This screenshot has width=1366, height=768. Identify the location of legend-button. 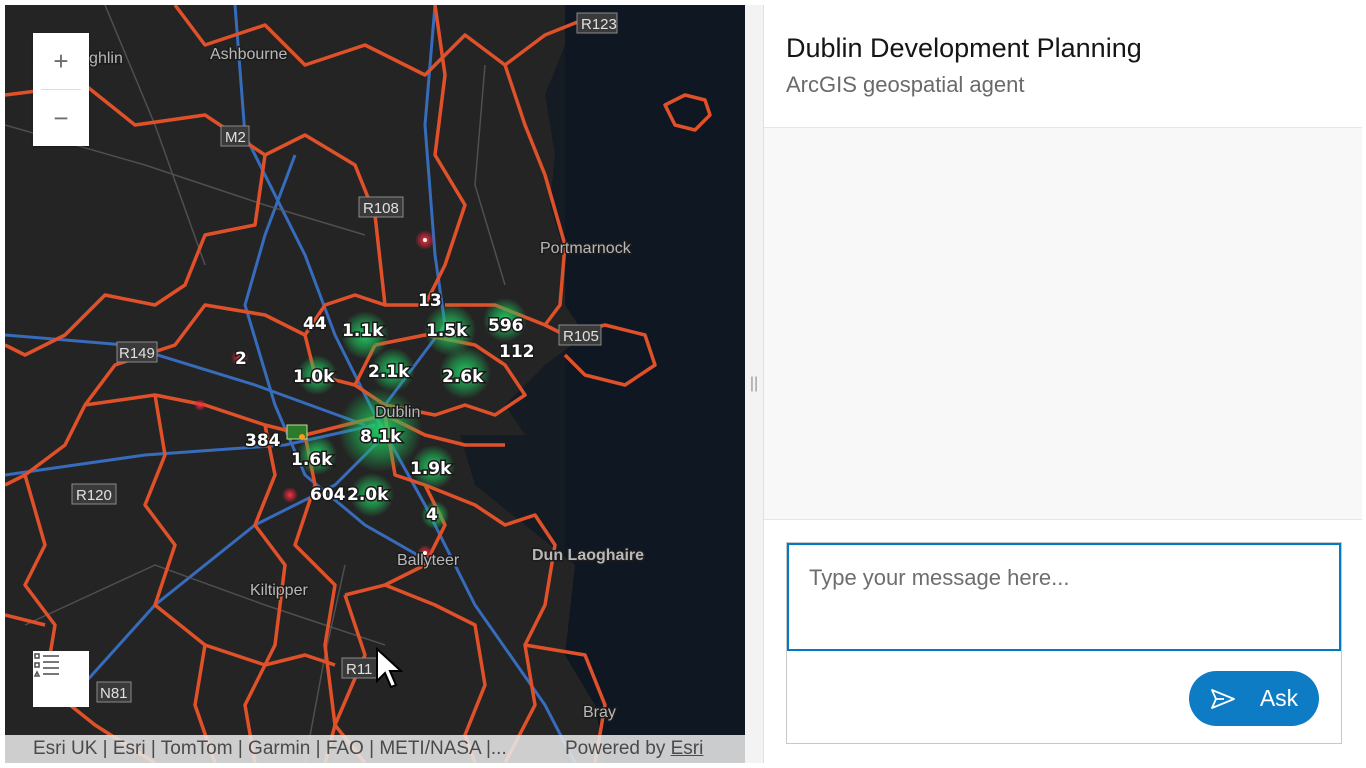
(61, 679).